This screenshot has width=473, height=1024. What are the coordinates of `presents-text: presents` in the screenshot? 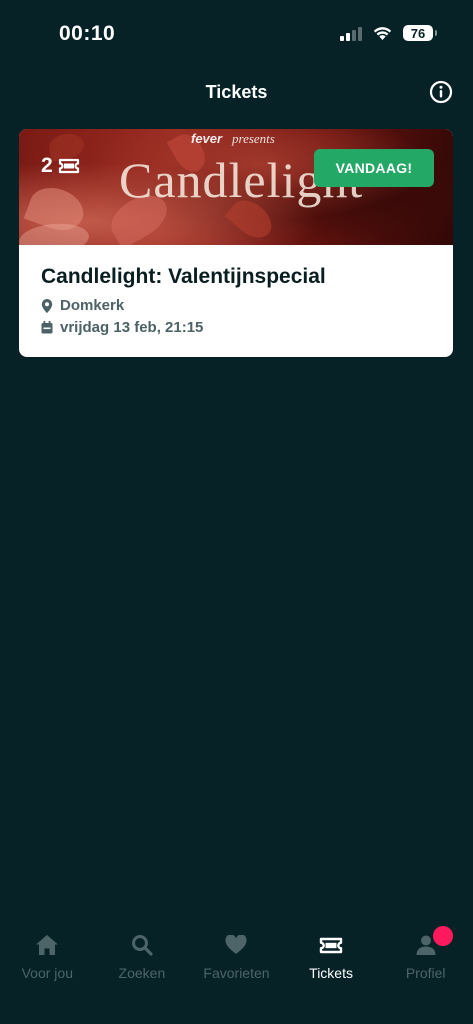 It's located at (253, 138).